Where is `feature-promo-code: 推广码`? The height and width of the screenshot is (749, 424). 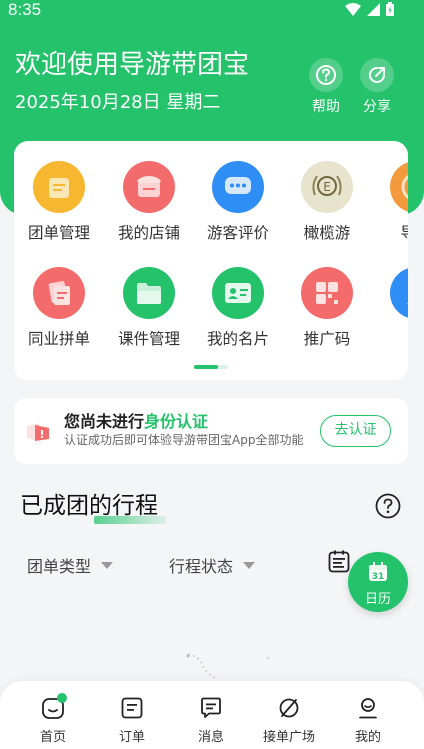
feature-promo-code: 推广码 is located at coordinates (327, 308).